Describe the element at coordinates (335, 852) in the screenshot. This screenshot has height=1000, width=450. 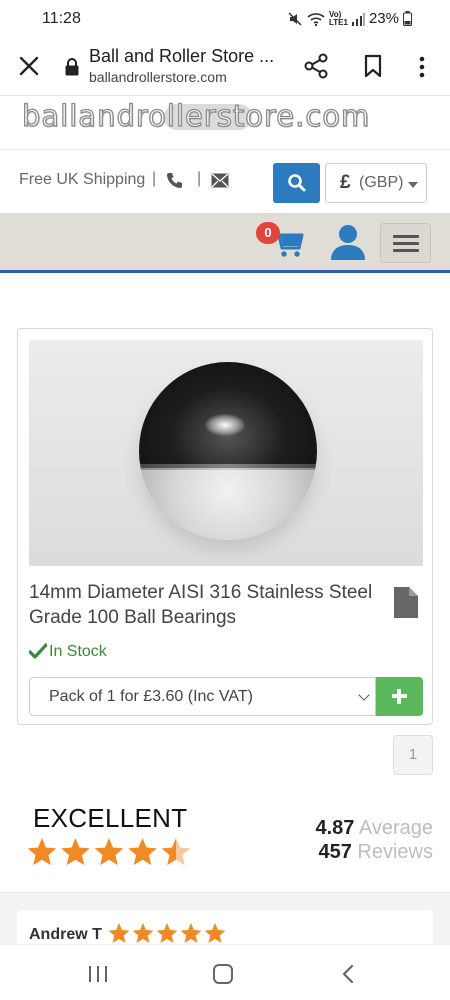
I see `review-count-value: 457` at that location.